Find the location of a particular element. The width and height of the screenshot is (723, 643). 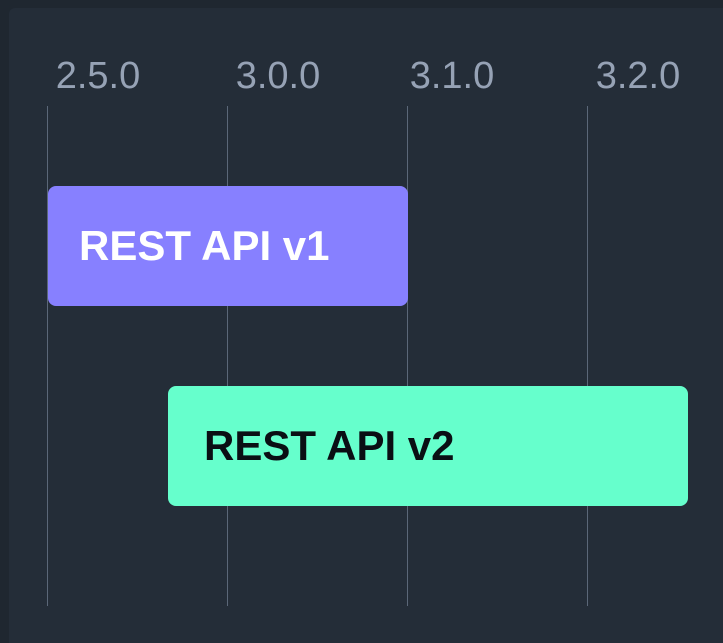

bar-rest-api-v2: REST API v2 is located at coordinates (428, 446).